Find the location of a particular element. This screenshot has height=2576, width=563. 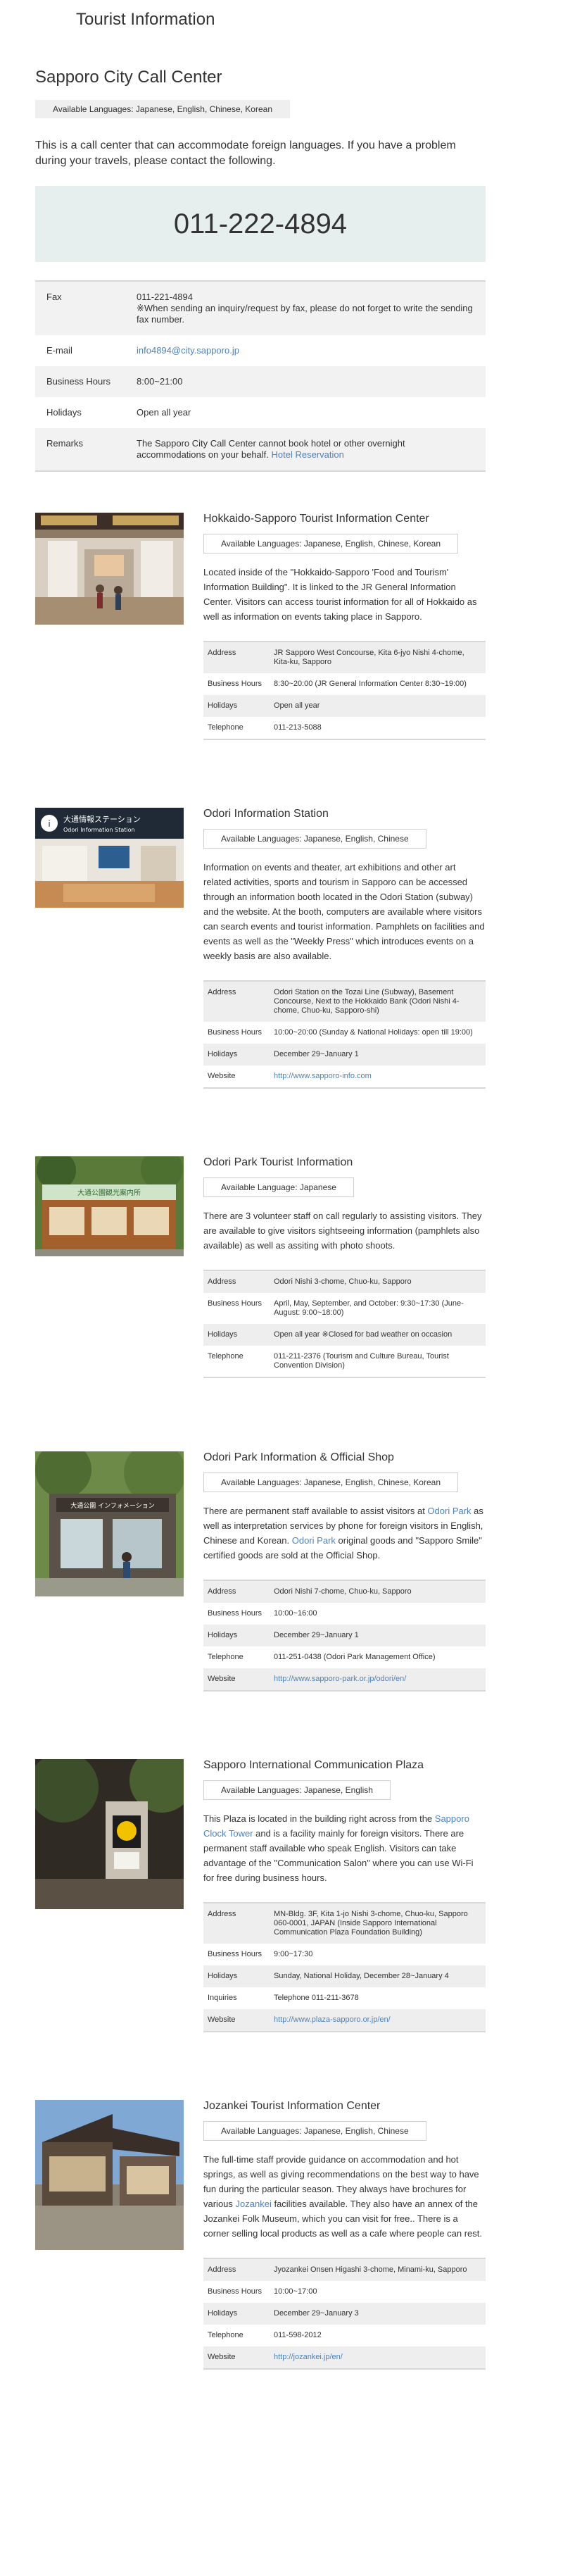

row-value: December 29~January 3 is located at coordinates (378, 2314).